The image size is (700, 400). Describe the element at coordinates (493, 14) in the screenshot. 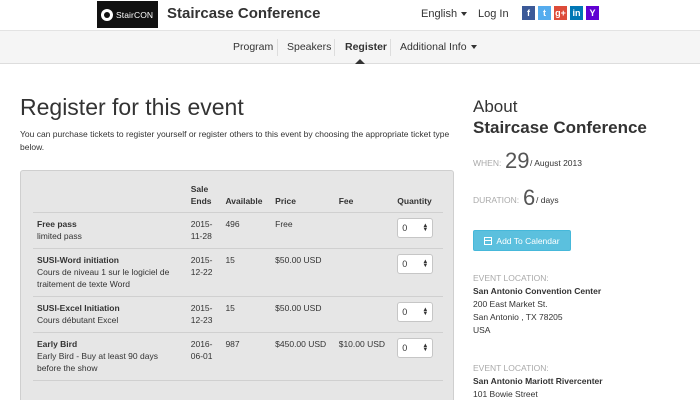

I see `login-link: Log In` at that location.